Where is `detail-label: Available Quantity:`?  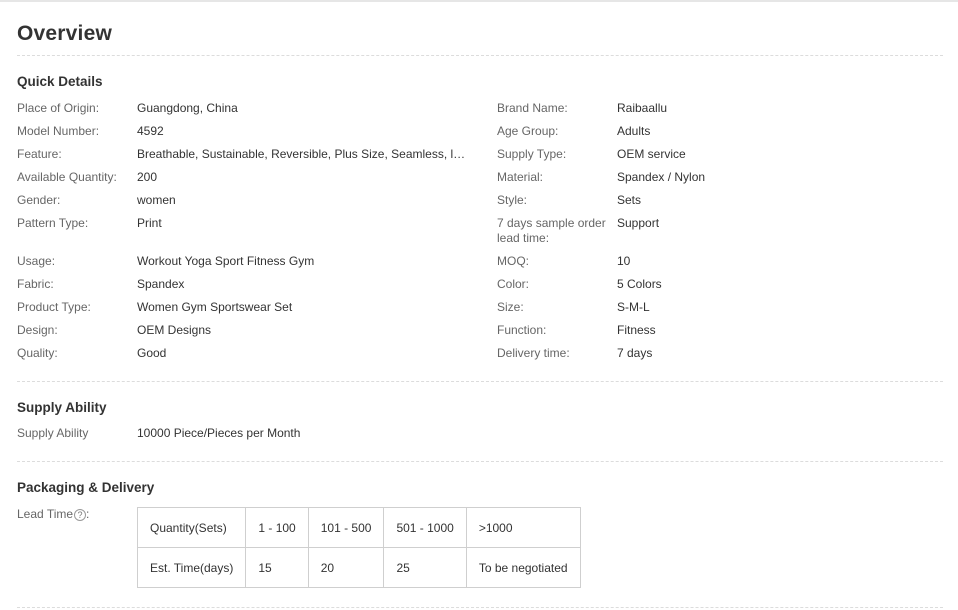
detail-label: Available Quantity: is located at coordinates (67, 177).